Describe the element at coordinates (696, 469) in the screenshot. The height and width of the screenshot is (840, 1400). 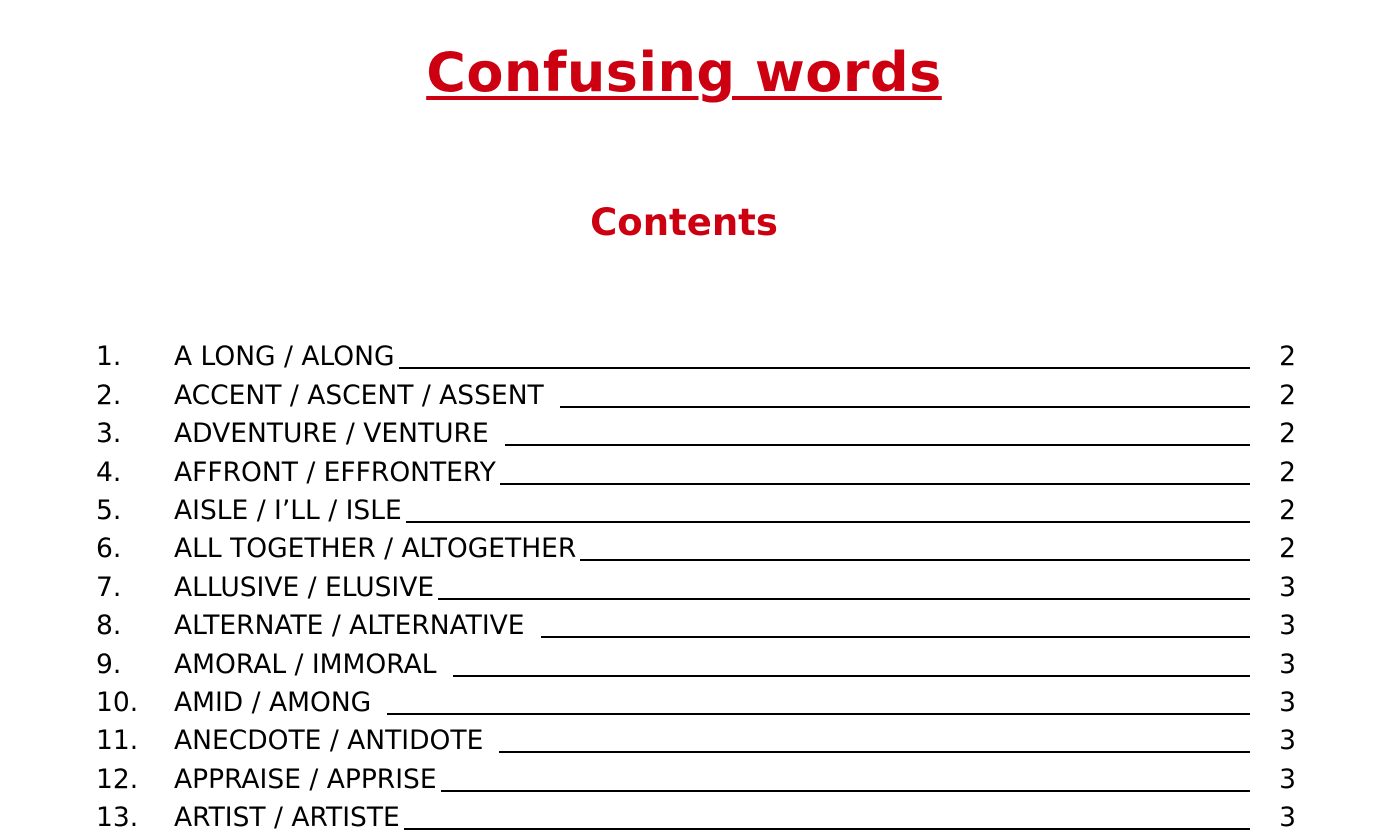
I see `toc-entry: 4. AFFRONT / EFFRONTERY 2` at that location.